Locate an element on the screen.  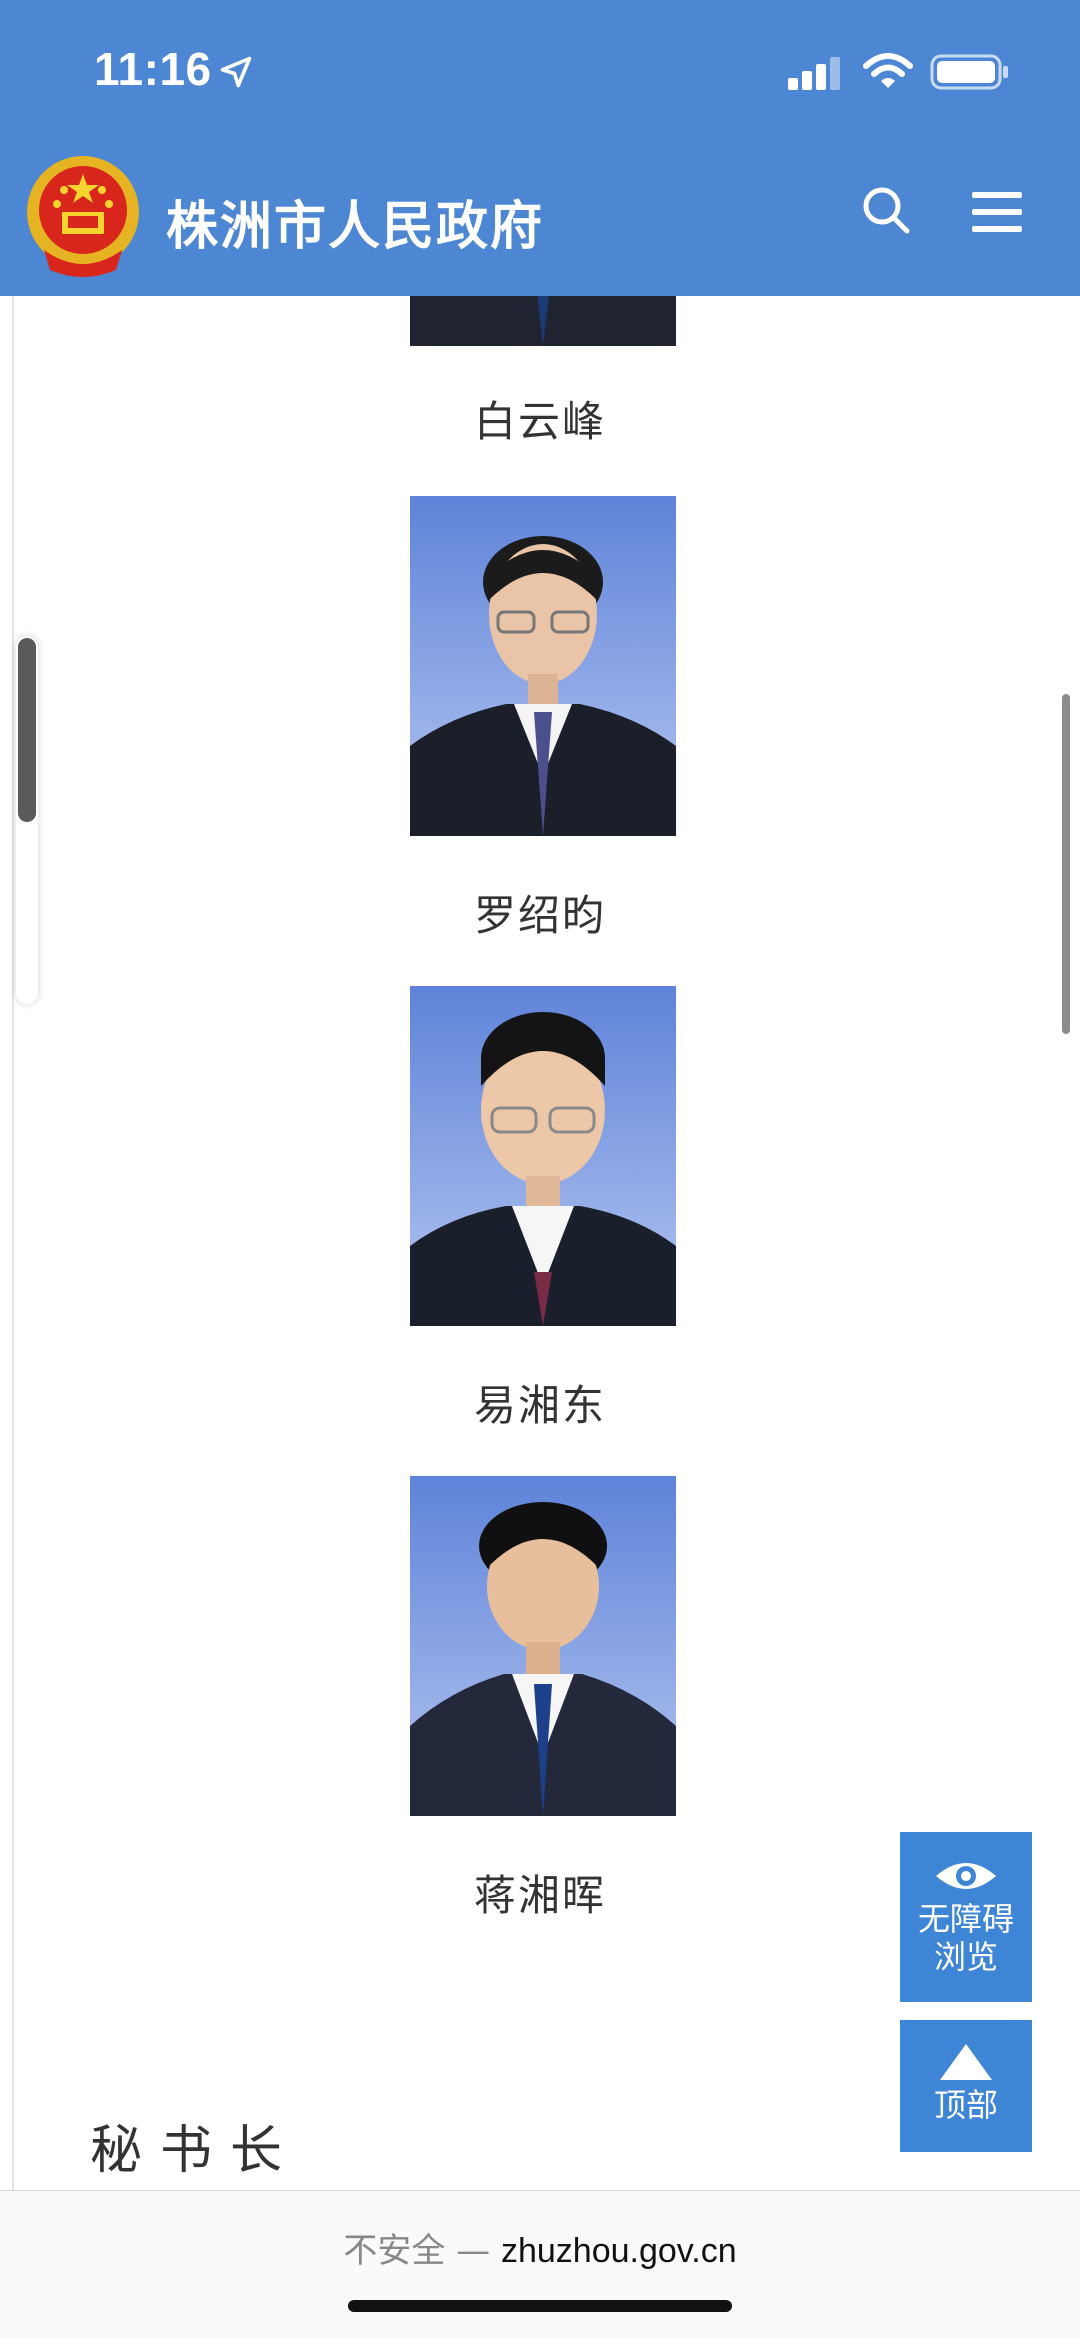
accessibility-button: 无障碍 浏览 is located at coordinates (966, 1917).